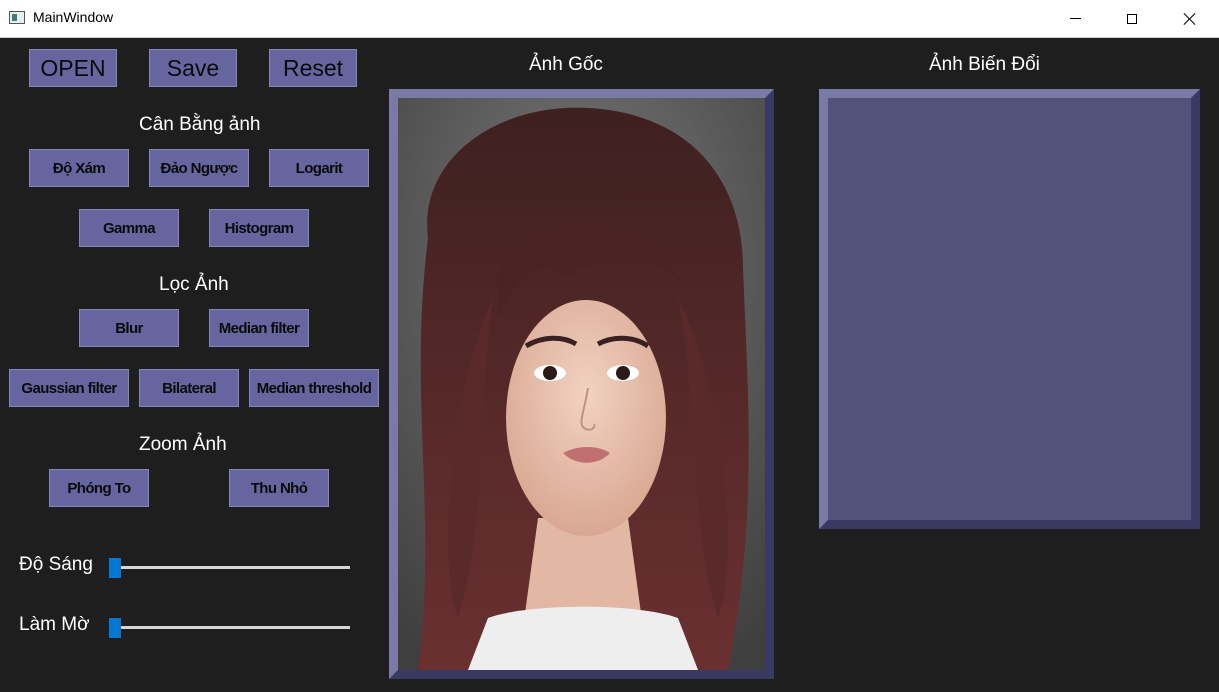 The width and height of the screenshot is (1219, 692). I want to click on blur-amount-label: Làm Mờ, so click(54, 624).